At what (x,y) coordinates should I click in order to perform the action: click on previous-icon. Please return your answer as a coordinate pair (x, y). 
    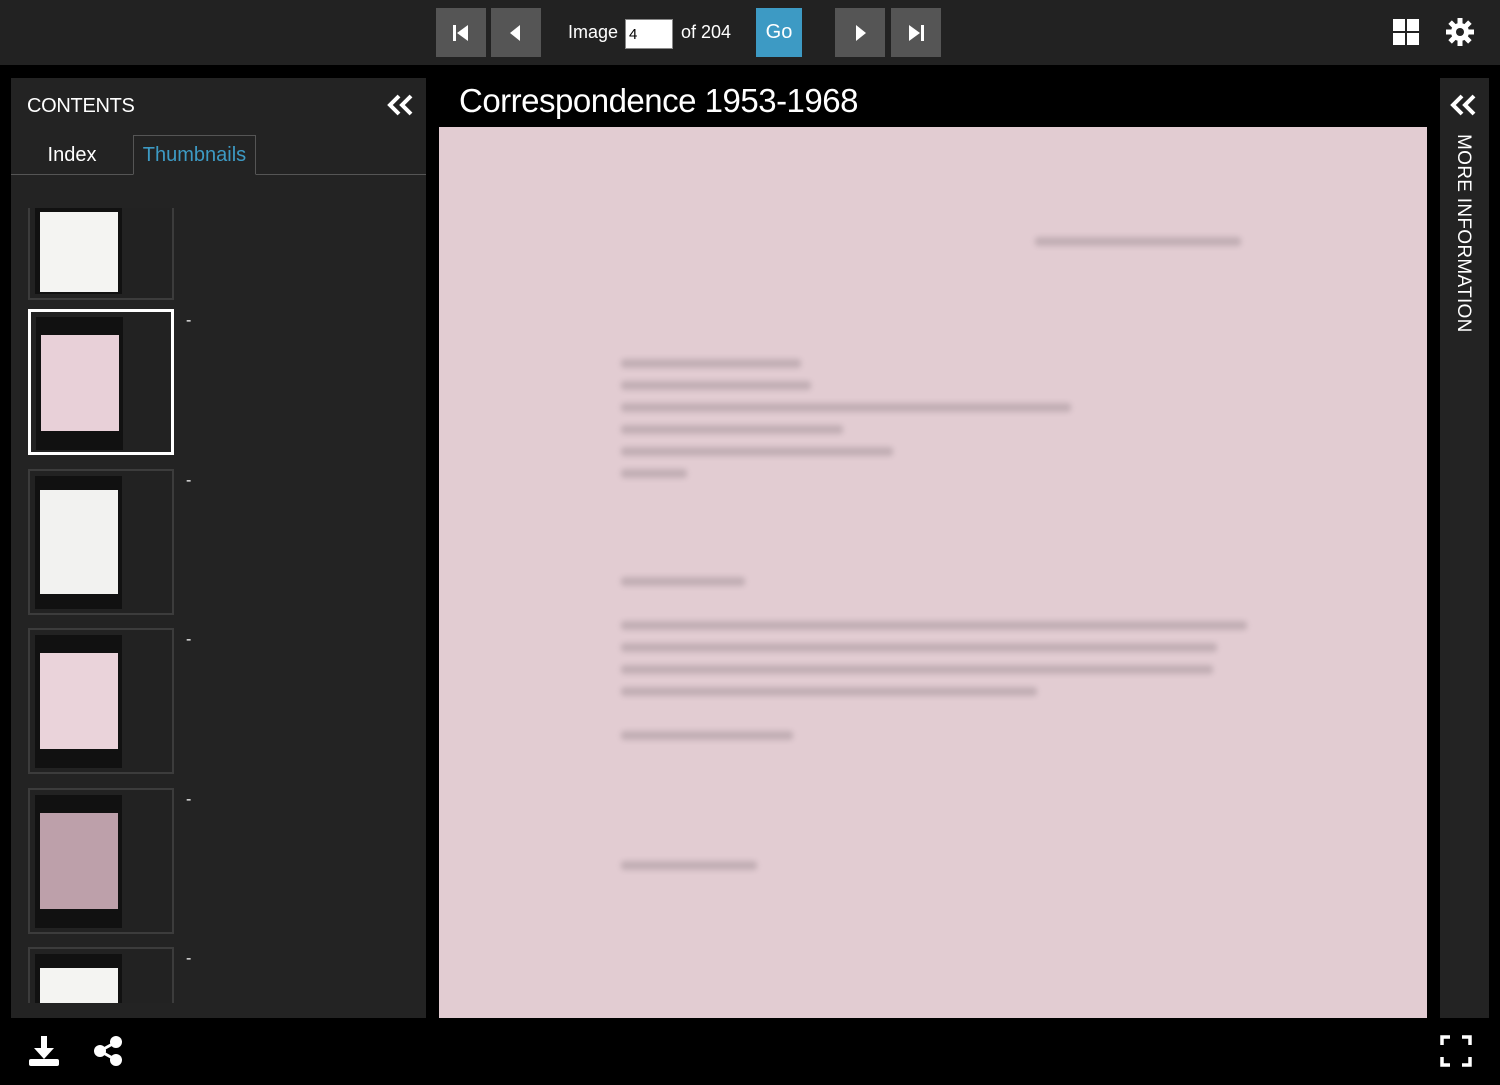
    Looking at the image, I should click on (515, 32).